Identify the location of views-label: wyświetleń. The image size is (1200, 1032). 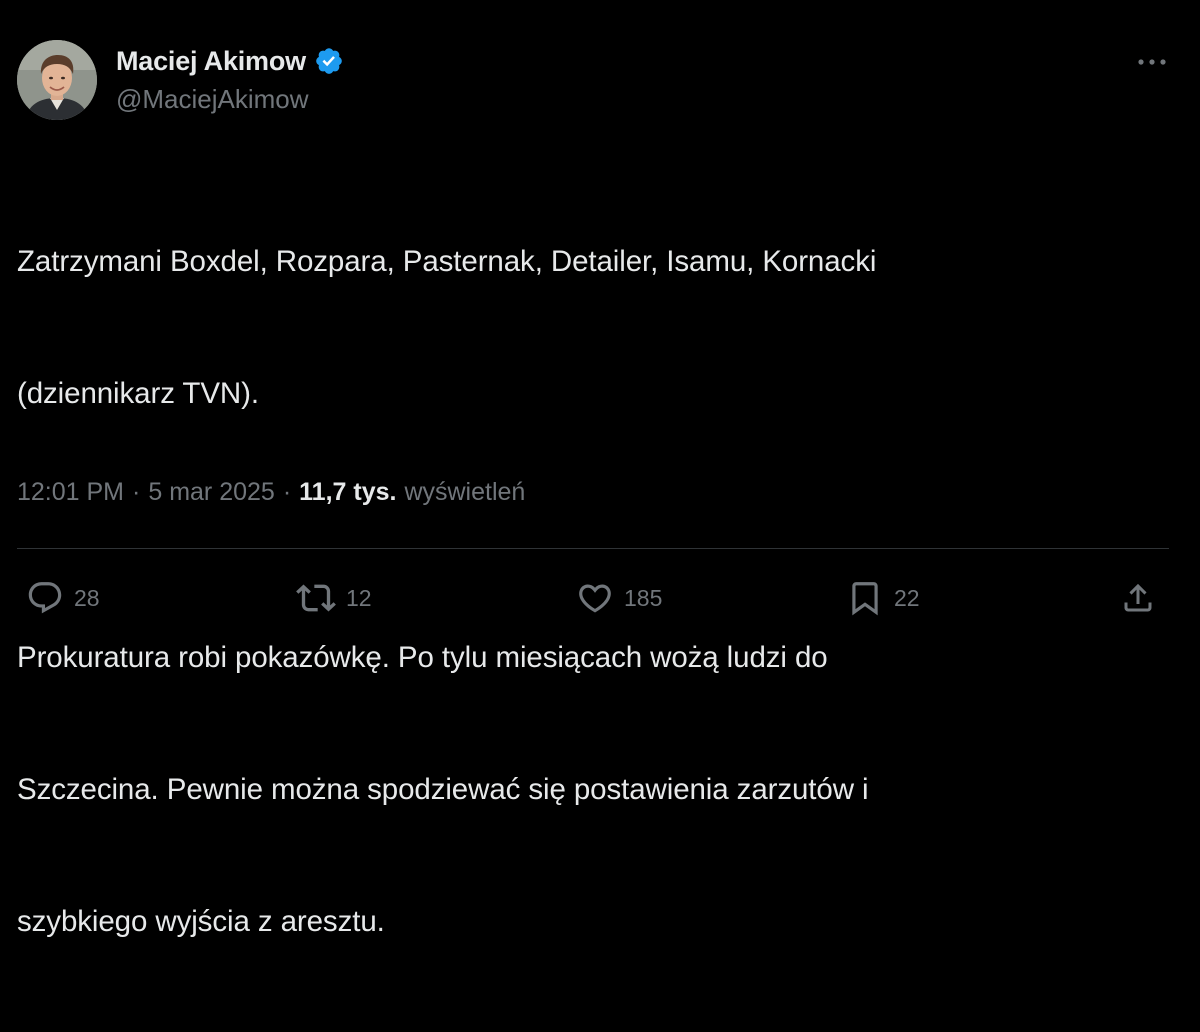
(464, 492).